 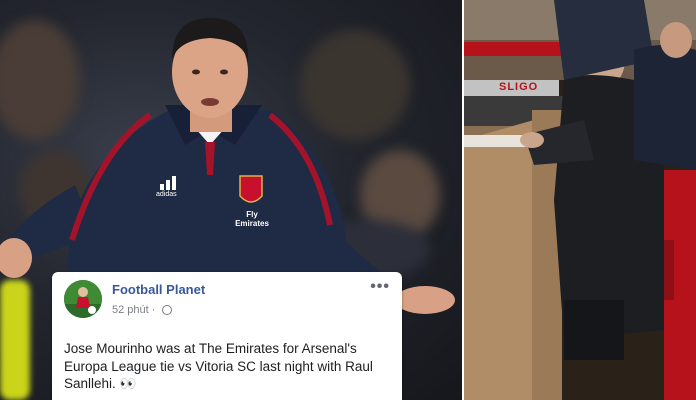 What do you see at coordinates (519, 87) in the screenshot?
I see `stadium-board-text: SLIGO` at bounding box center [519, 87].